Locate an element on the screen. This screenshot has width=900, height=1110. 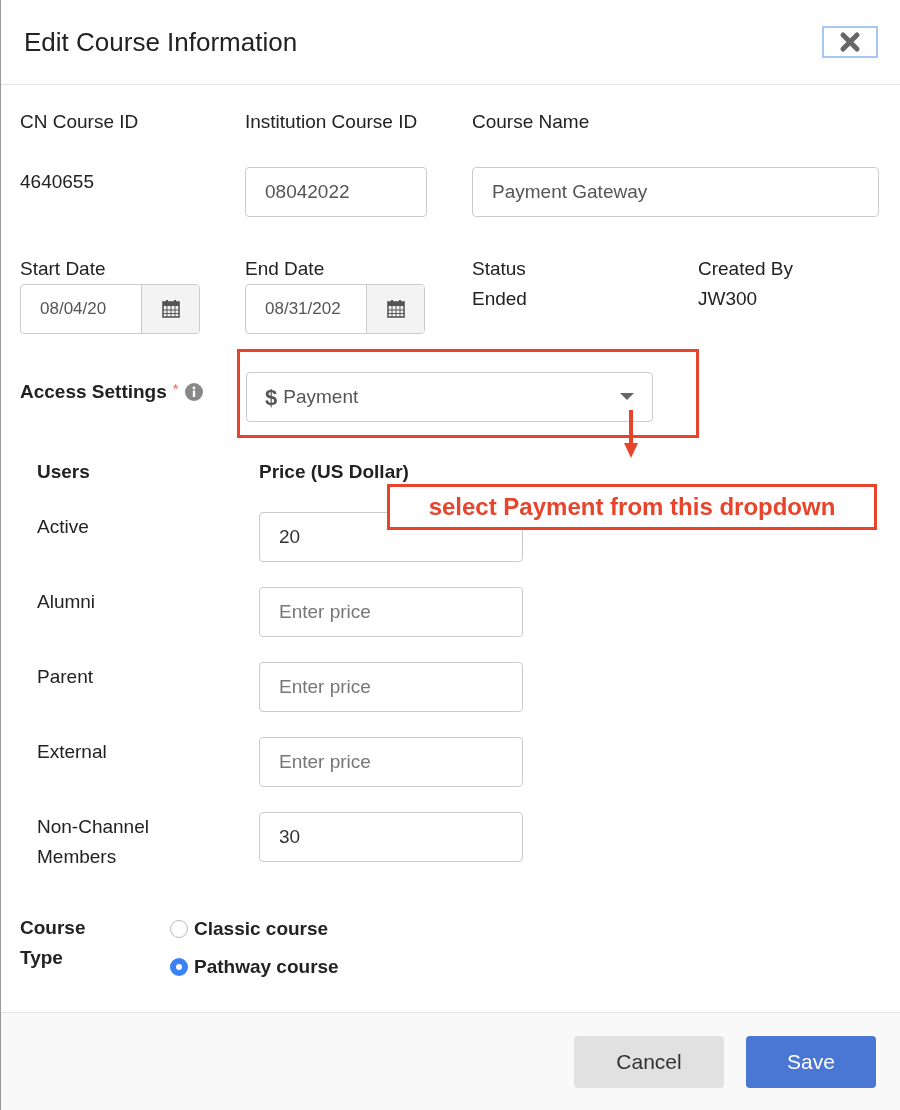
user-type-label: Parent is located at coordinates (65, 677).